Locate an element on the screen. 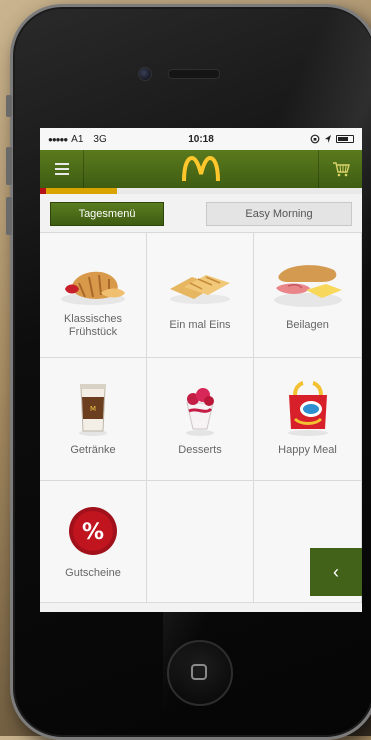  svg-text: M is located at coordinates (93, 409).